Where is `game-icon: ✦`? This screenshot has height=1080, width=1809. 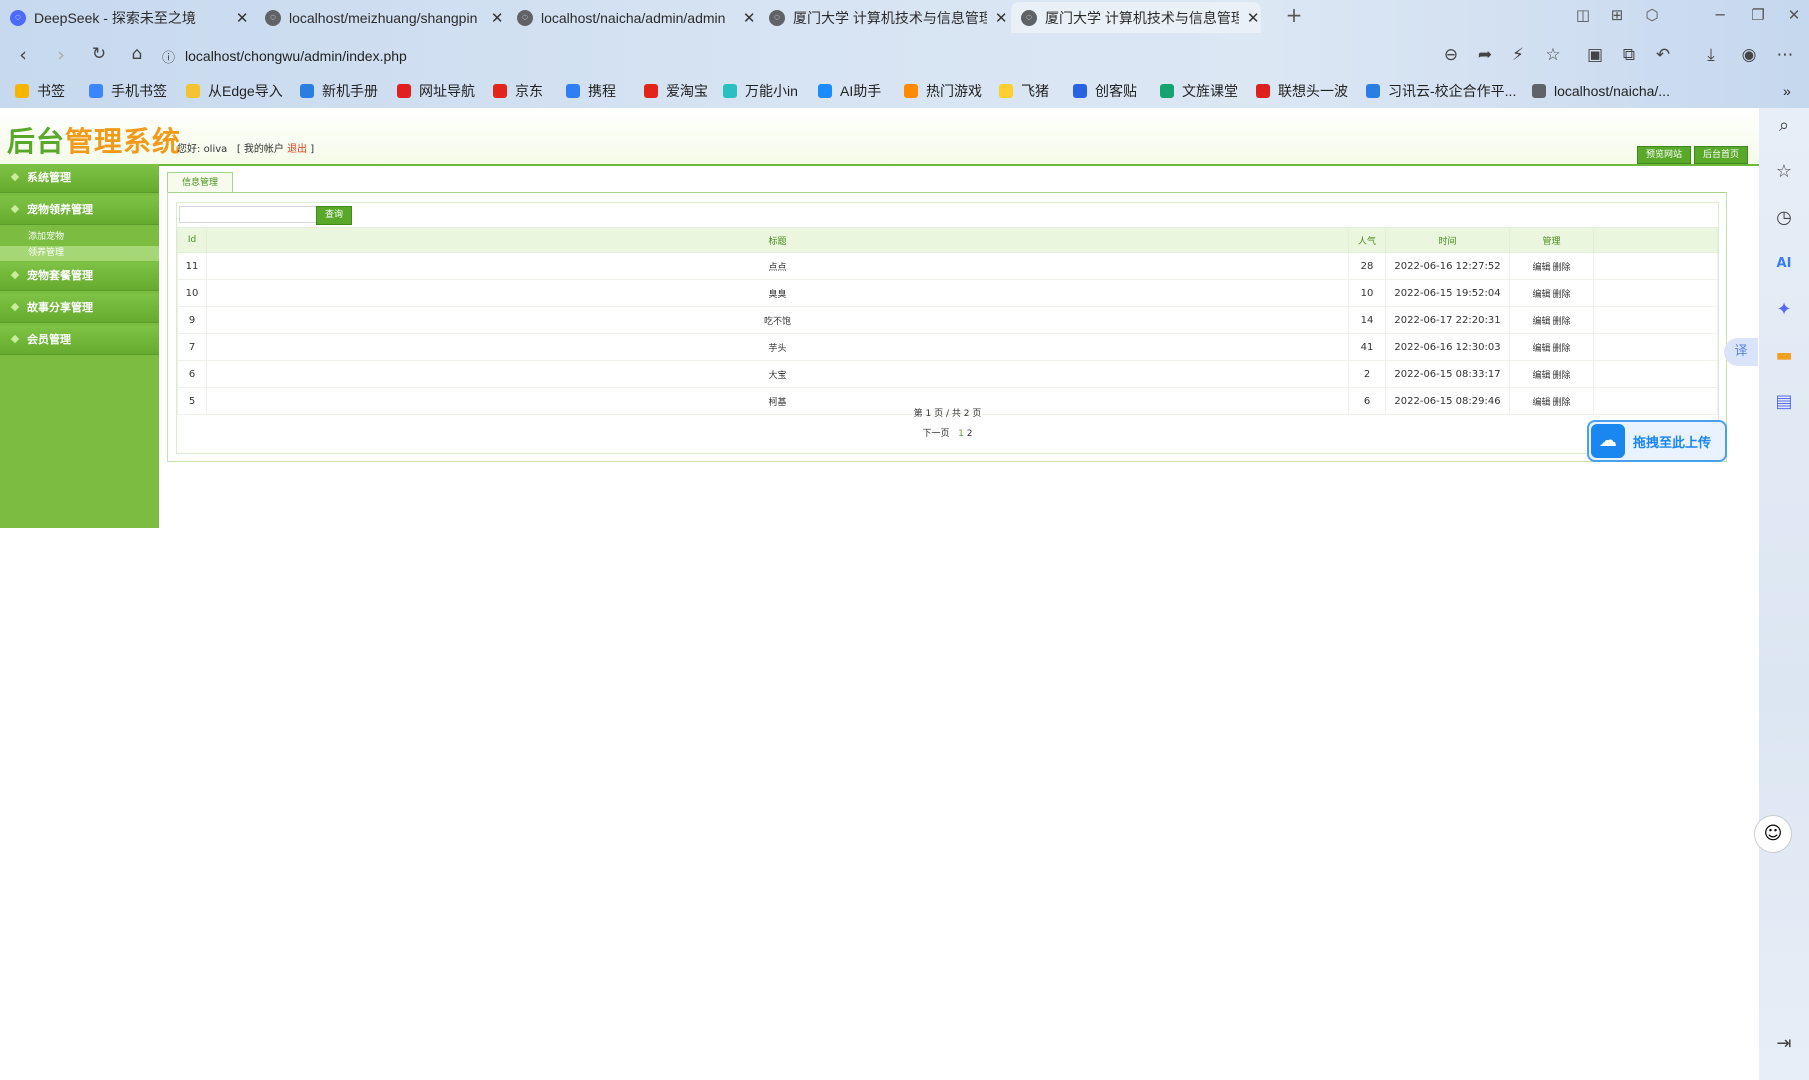
game-icon: ✦ is located at coordinates (1784, 310).